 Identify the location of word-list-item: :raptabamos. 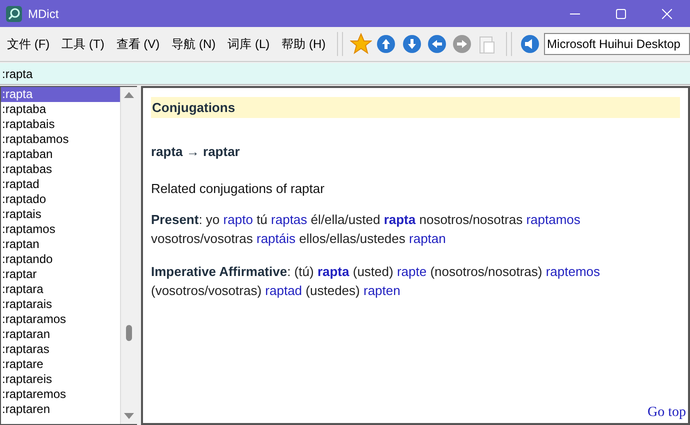
(60, 139).